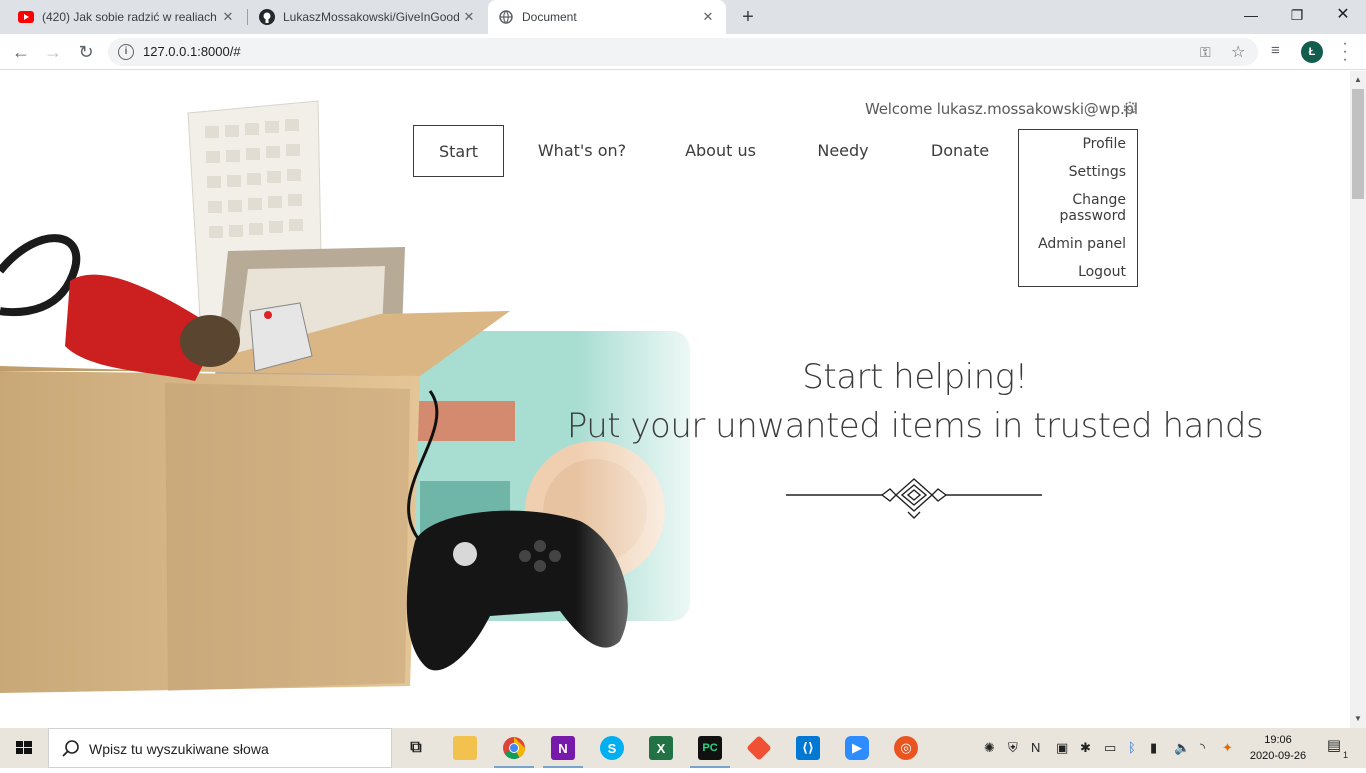 This screenshot has height=773, width=1366. What do you see at coordinates (1297, 15) in the screenshot?
I see `restore-button: ❐` at bounding box center [1297, 15].